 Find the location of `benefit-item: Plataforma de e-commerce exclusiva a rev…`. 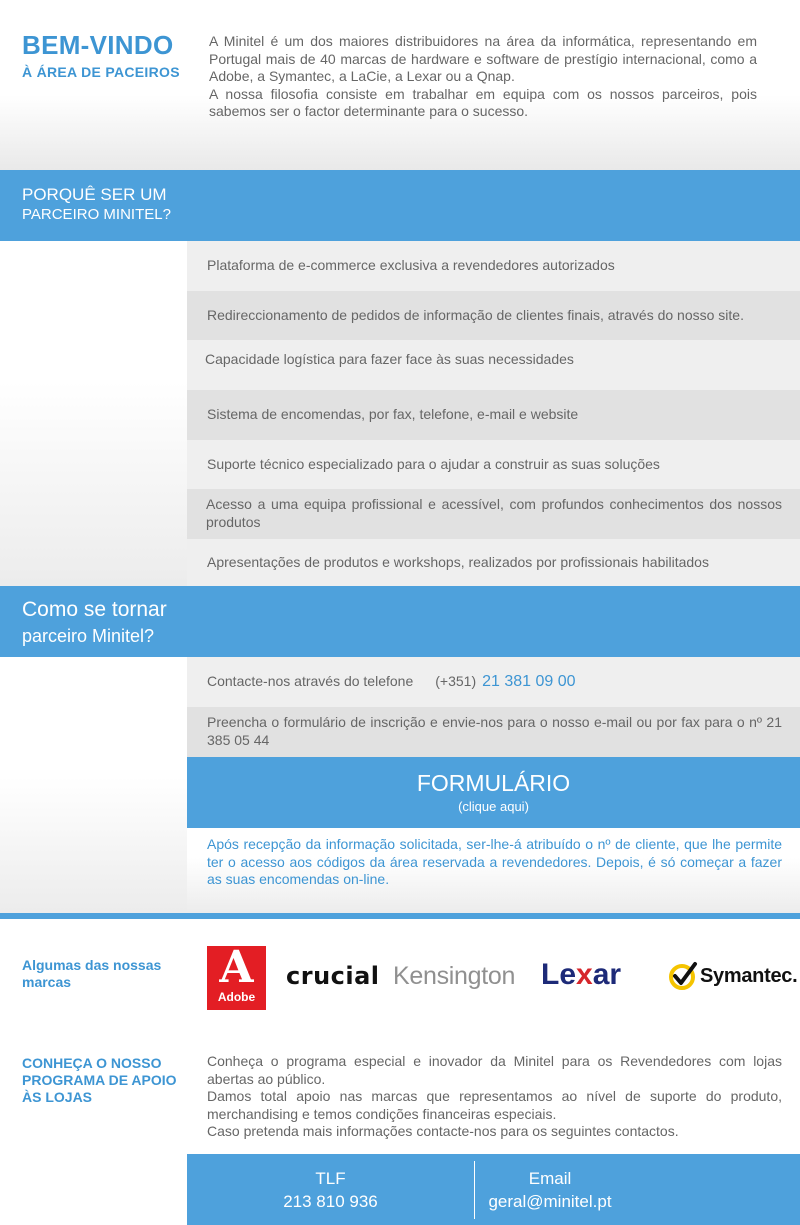

benefit-item: Plataforma de e-commerce exclusiva a rev… is located at coordinates (493, 266).